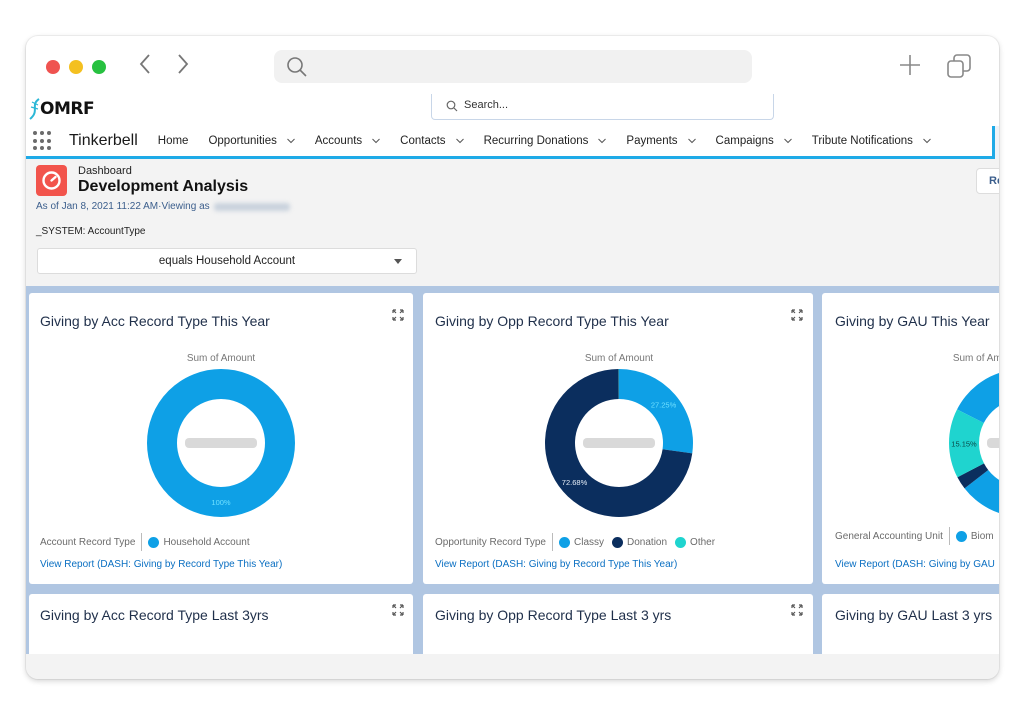  I want to click on legend-item: Classy, so click(582, 542).